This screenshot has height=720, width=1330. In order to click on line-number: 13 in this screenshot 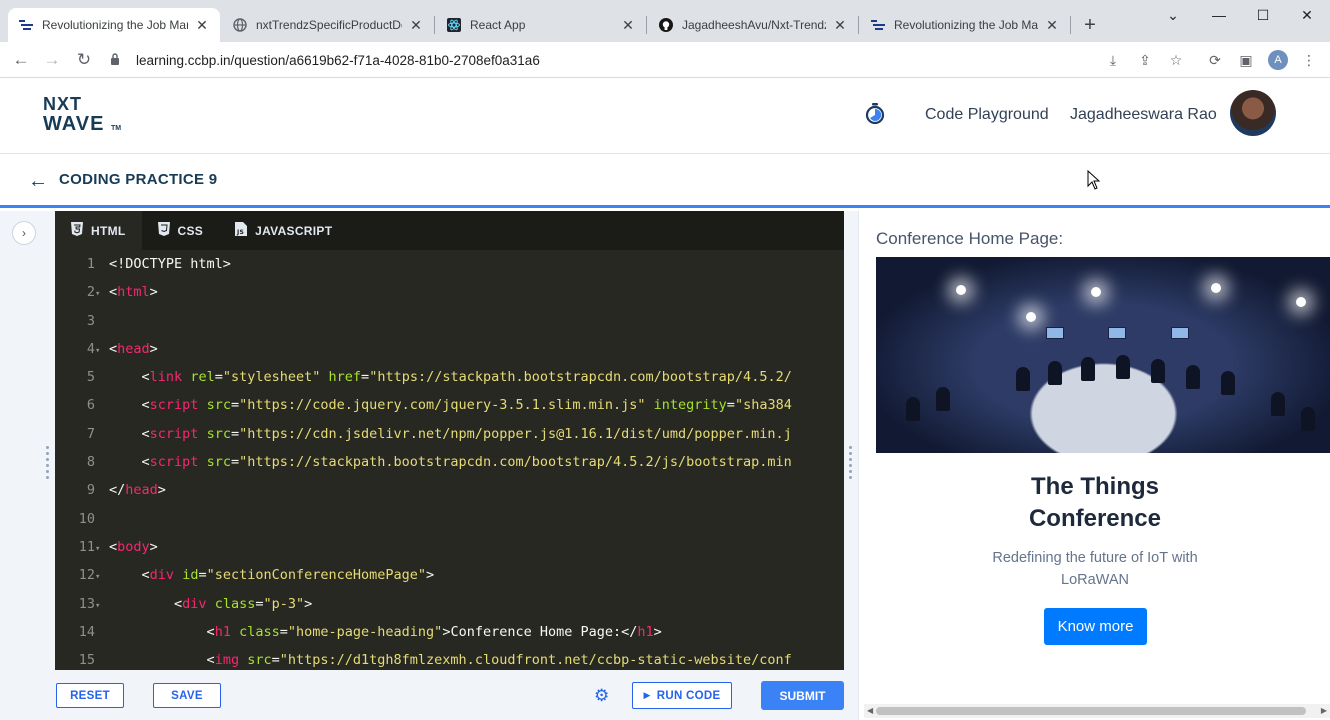, I will do `click(86, 603)`.